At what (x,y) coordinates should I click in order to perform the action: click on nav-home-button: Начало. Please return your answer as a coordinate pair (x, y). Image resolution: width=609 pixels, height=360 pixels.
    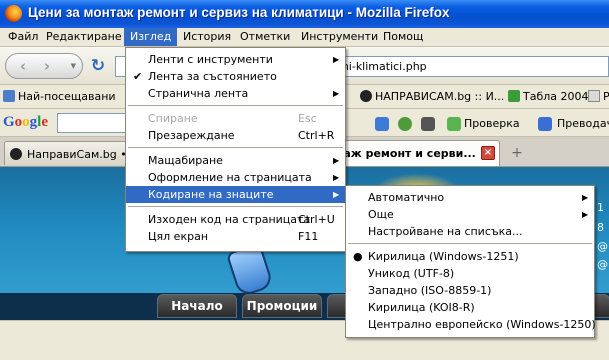
    Looking at the image, I should click on (197, 306).